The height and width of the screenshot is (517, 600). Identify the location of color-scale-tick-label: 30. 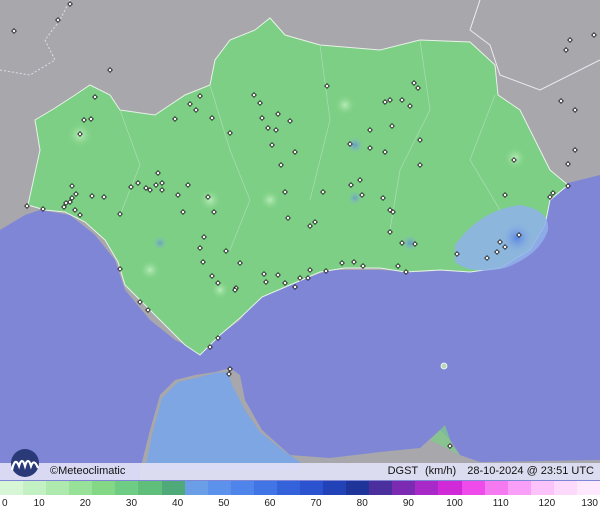
(131, 503).